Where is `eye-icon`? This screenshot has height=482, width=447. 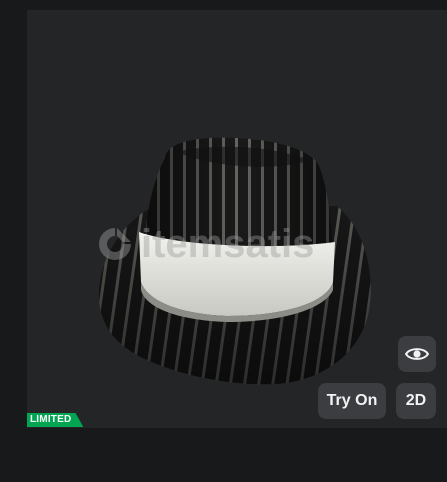 eye-icon is located at coordinates (417, 354).